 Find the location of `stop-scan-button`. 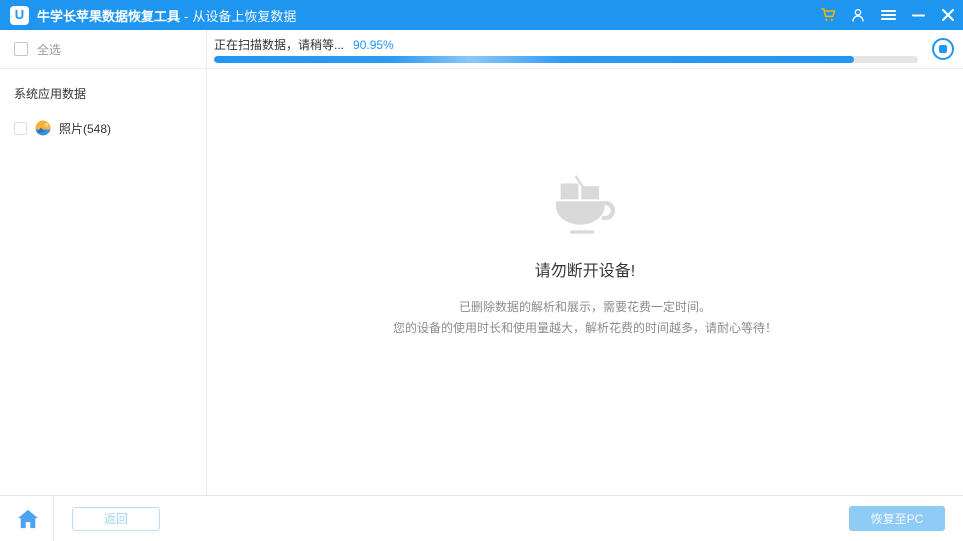

stop-scan-button is located at coordinates (943, 49).